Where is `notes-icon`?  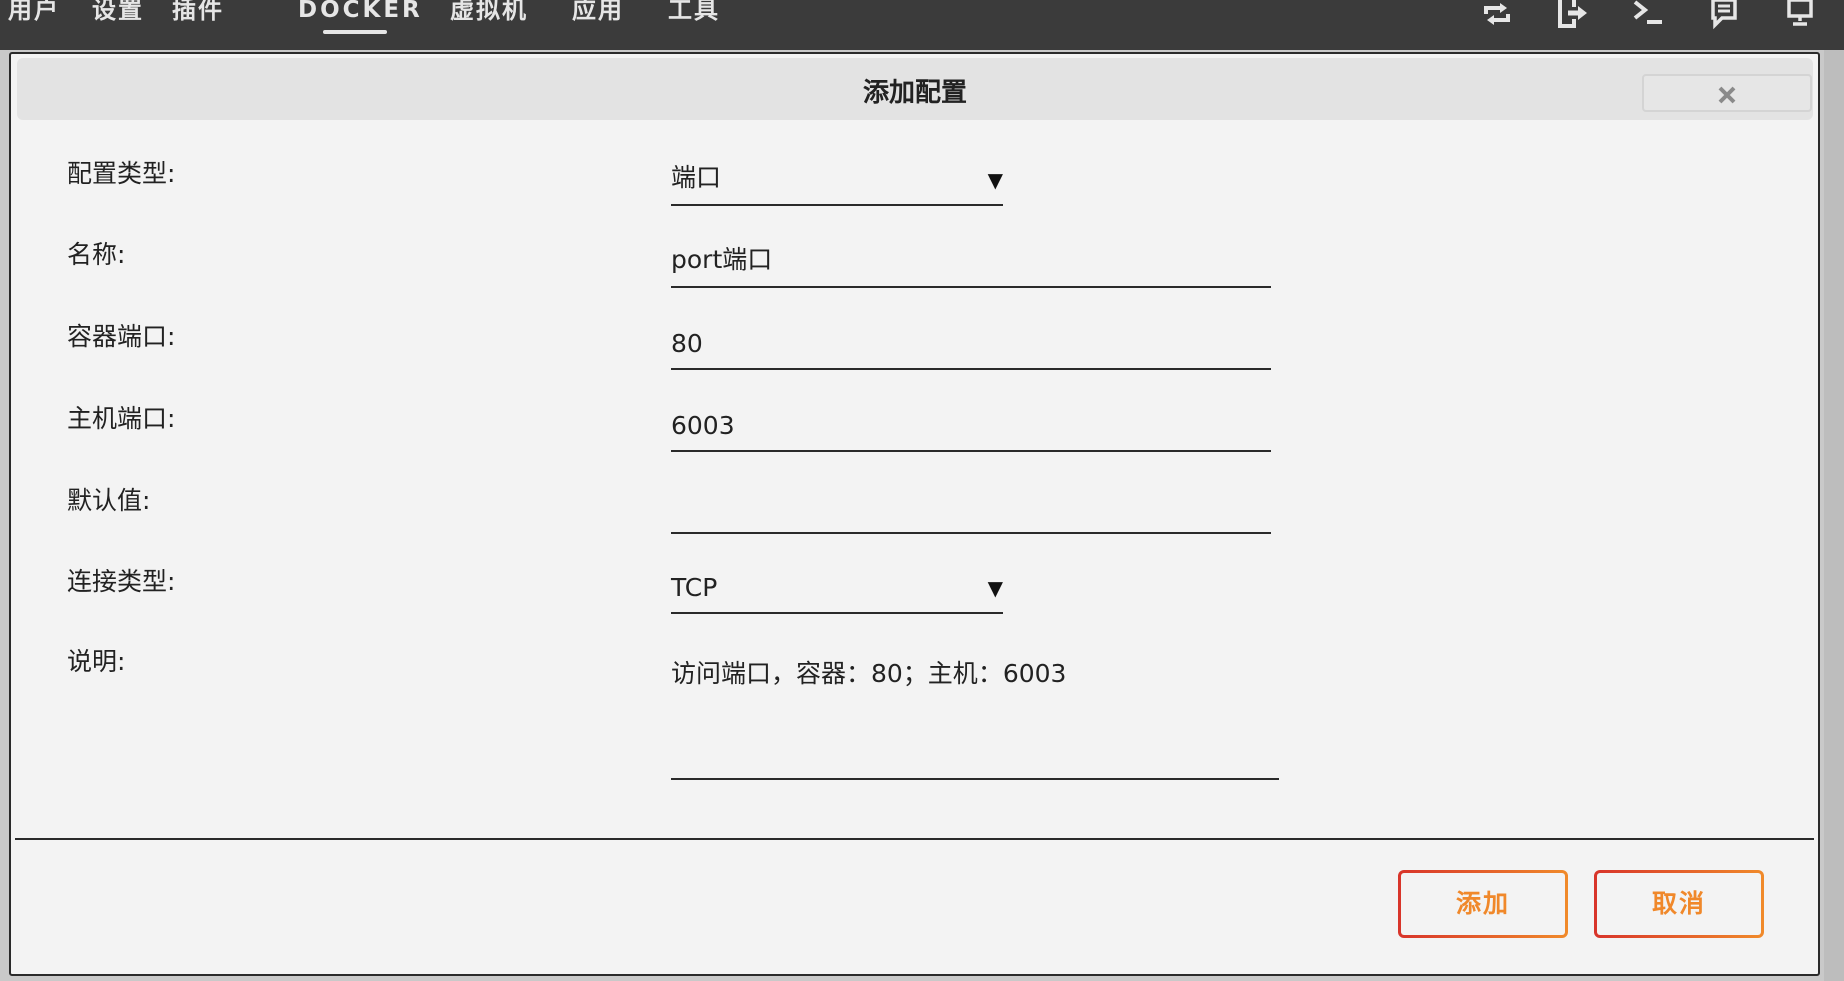 notes-icon is located at coordinates (1725, 15).